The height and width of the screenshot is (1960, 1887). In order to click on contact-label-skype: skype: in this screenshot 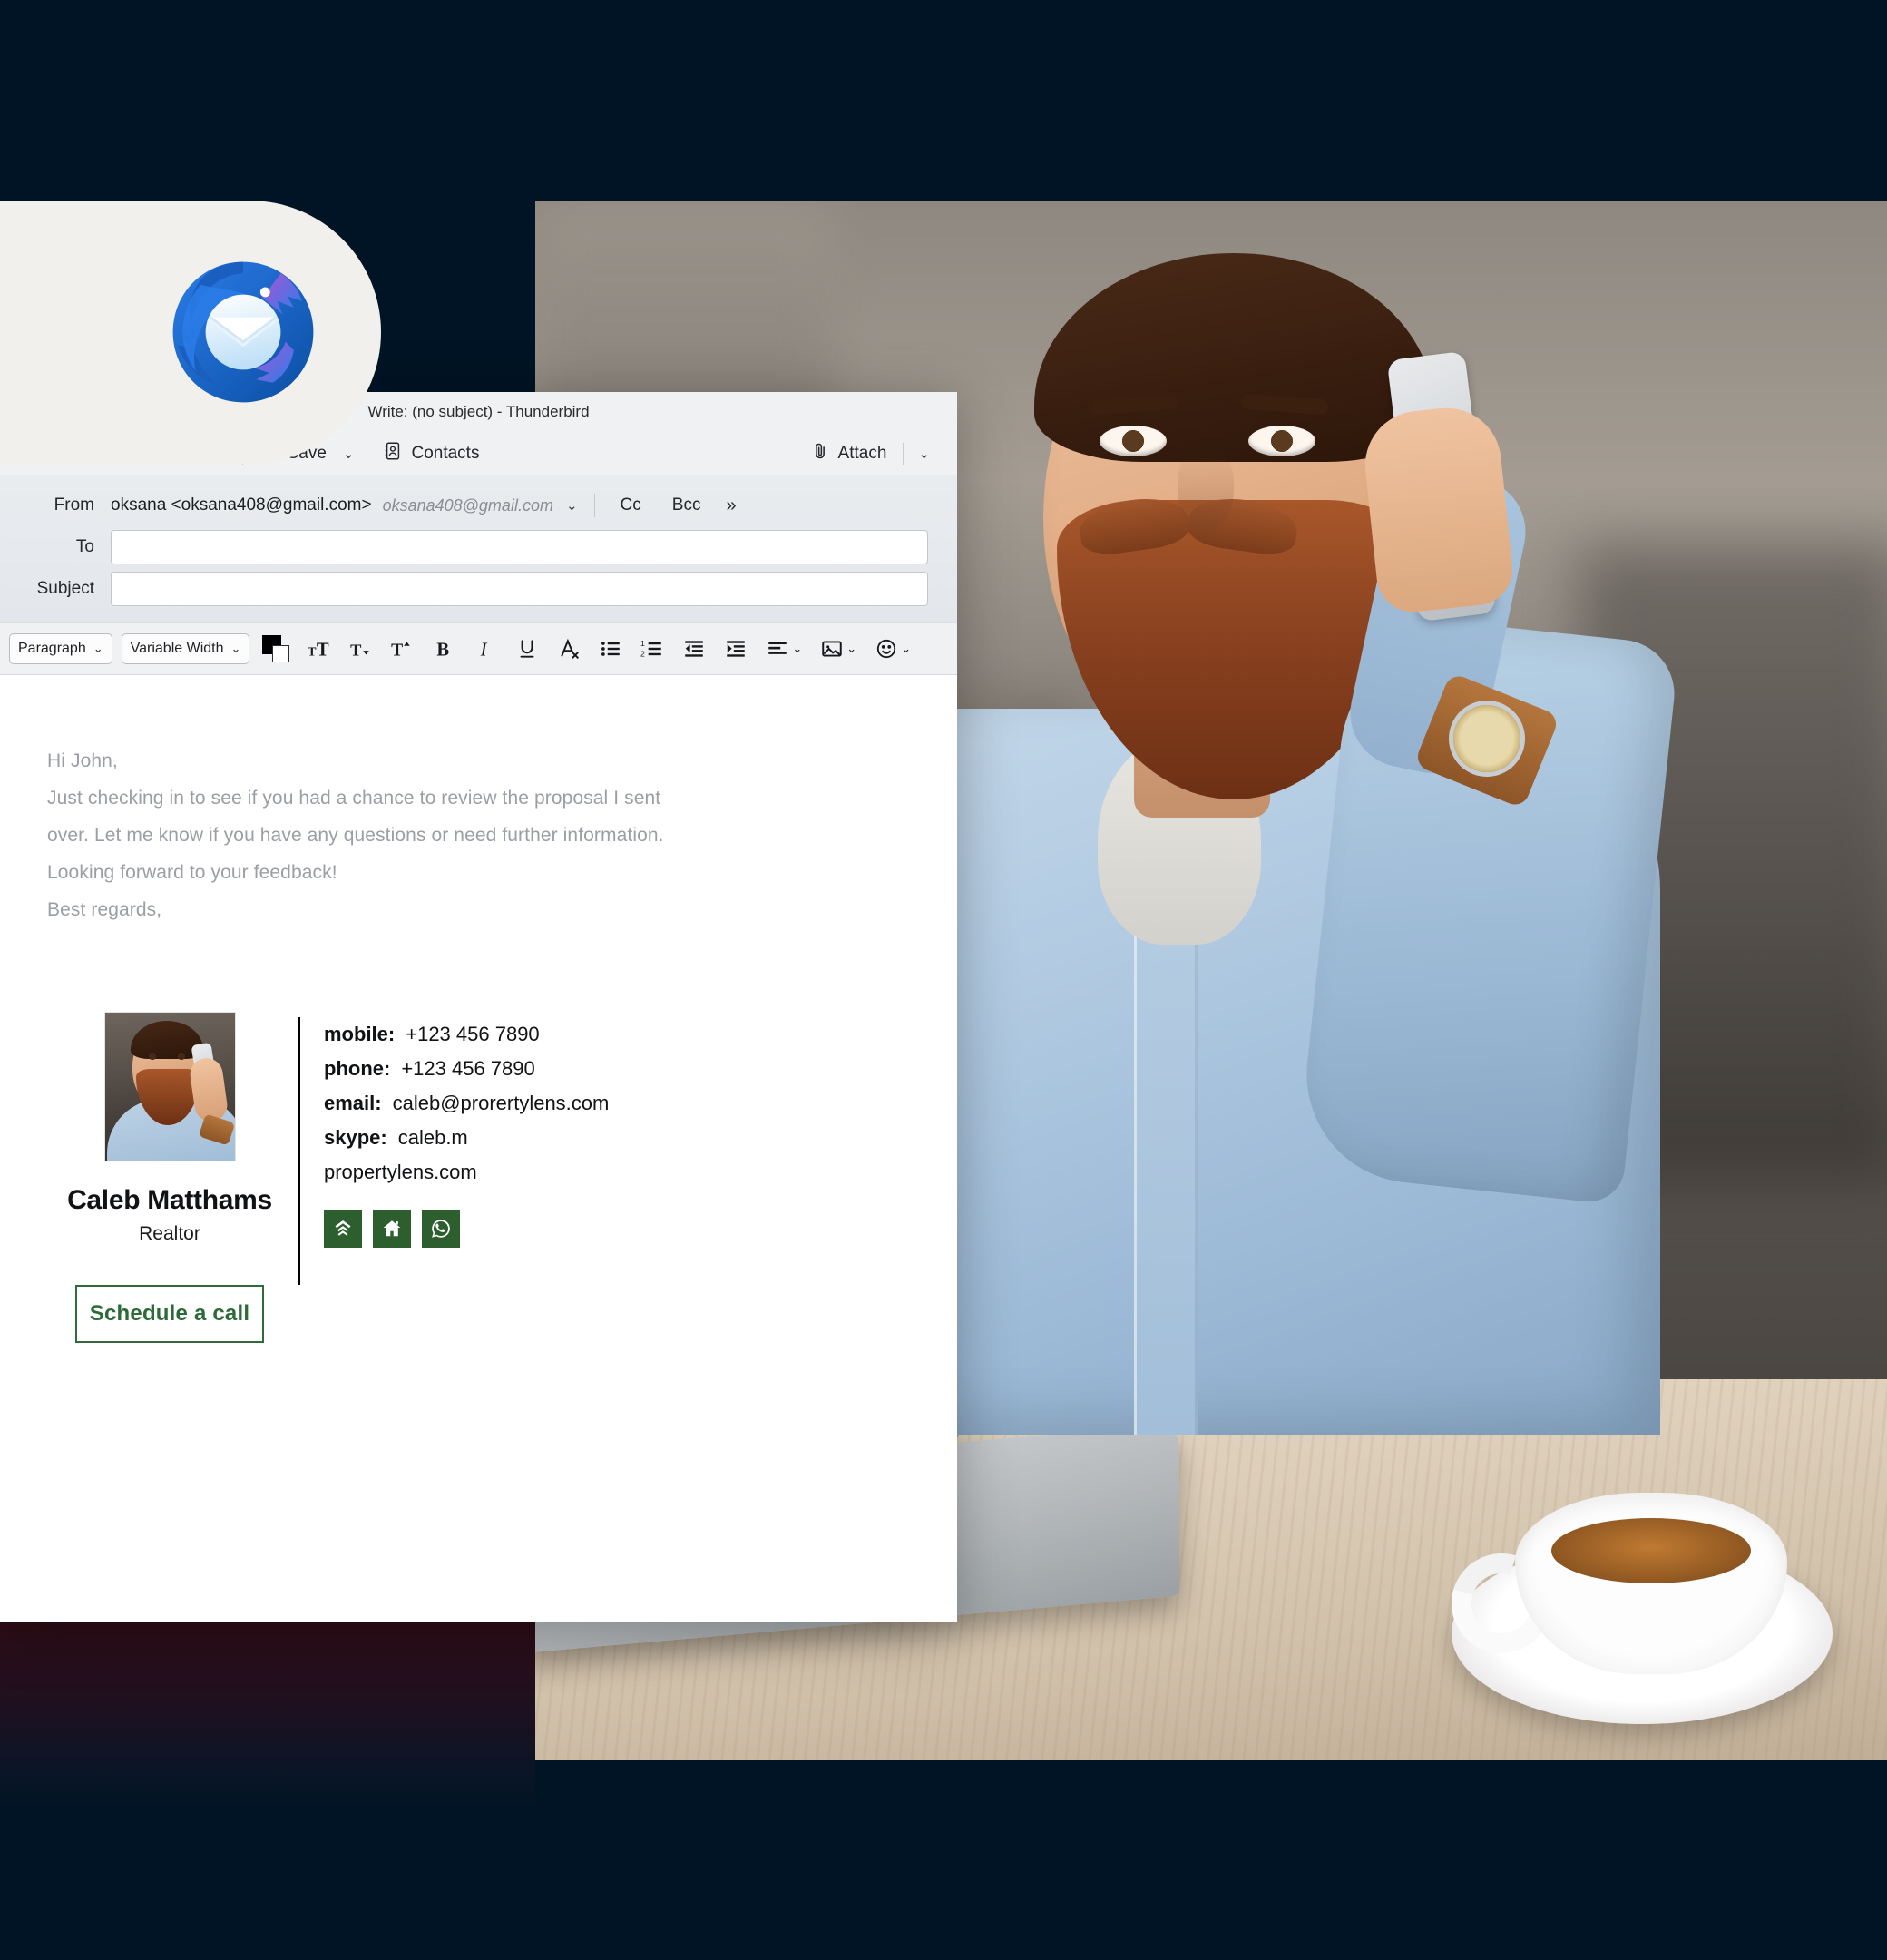, I will do `click(356, 1137)`.